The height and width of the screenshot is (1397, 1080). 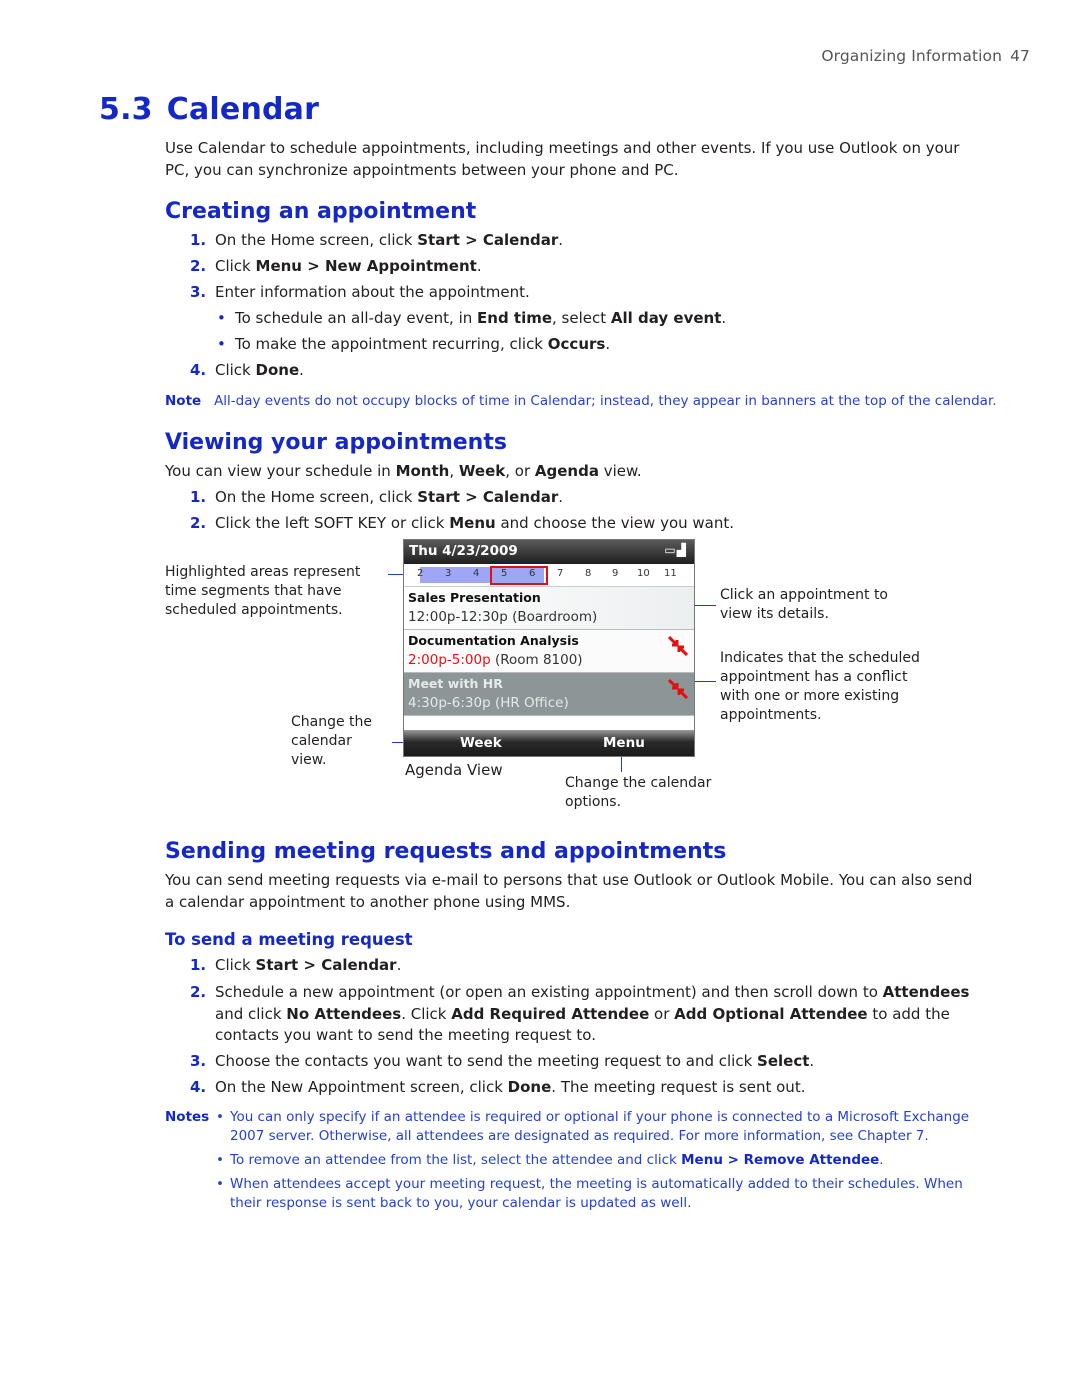 I want to click on hour-label: 8, so click(x=588, y=573).